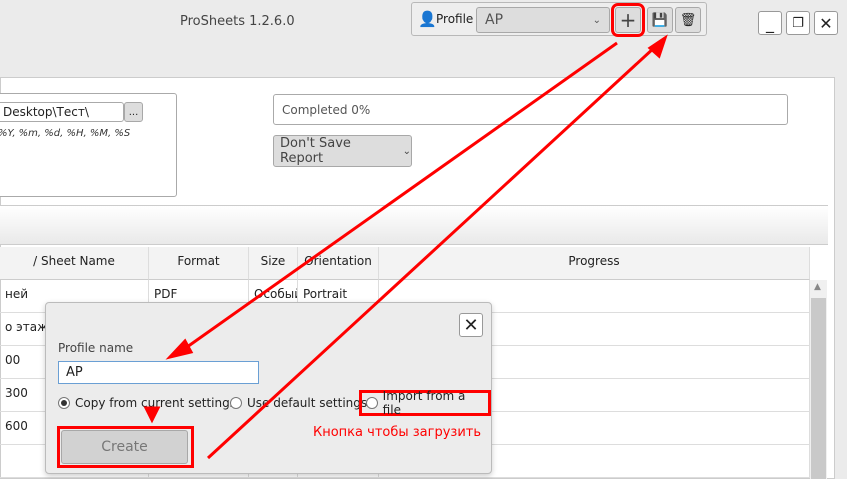  Describe the element at coordinates (594, 263) in the screenshot. I see `column-header: Progress` at that location.